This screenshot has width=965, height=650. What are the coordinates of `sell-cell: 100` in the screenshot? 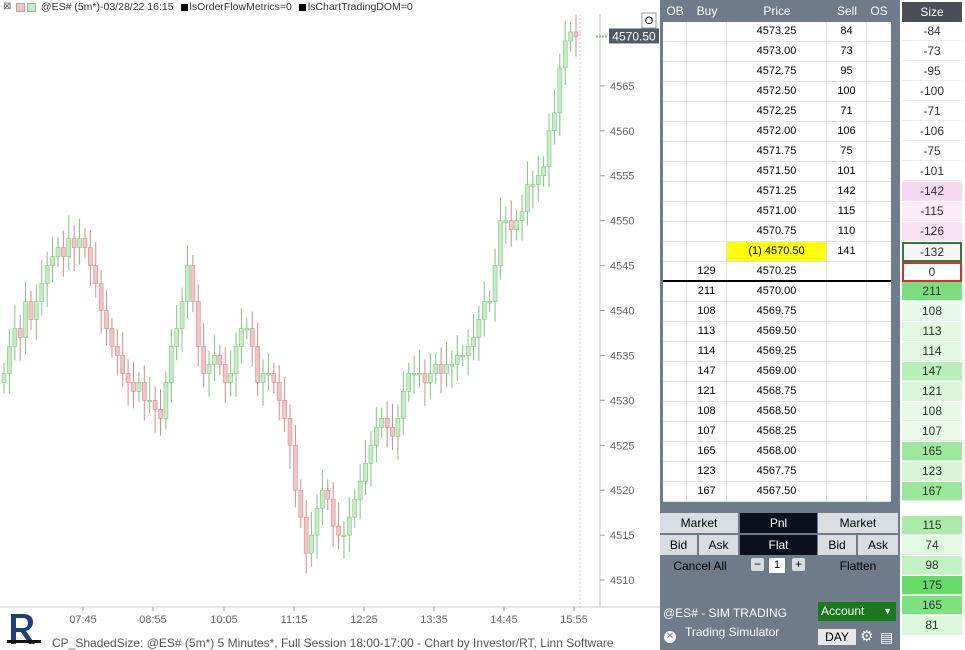 It's located at (847, 92).